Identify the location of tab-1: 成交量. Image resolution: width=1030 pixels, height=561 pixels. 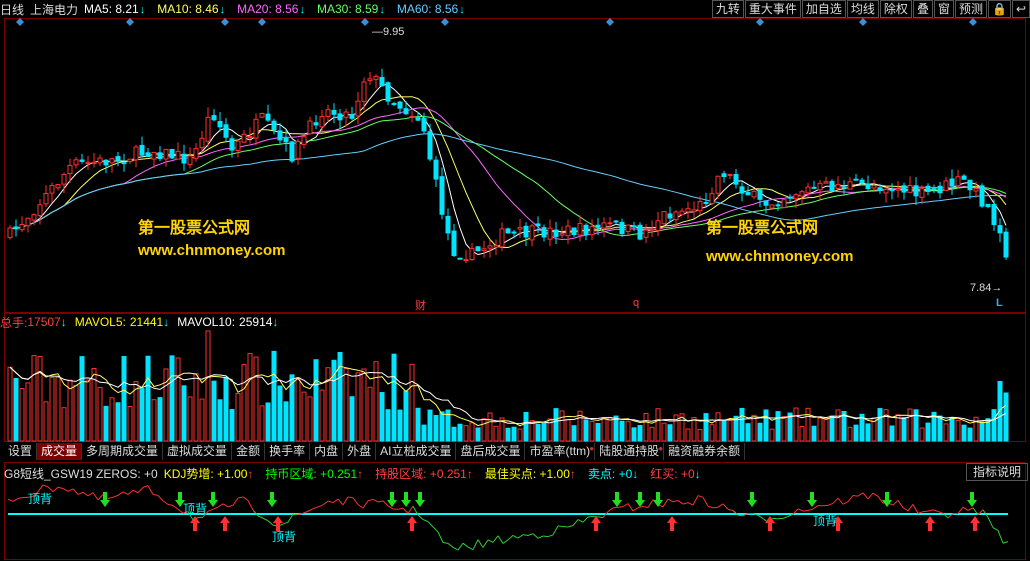
(60, 451).